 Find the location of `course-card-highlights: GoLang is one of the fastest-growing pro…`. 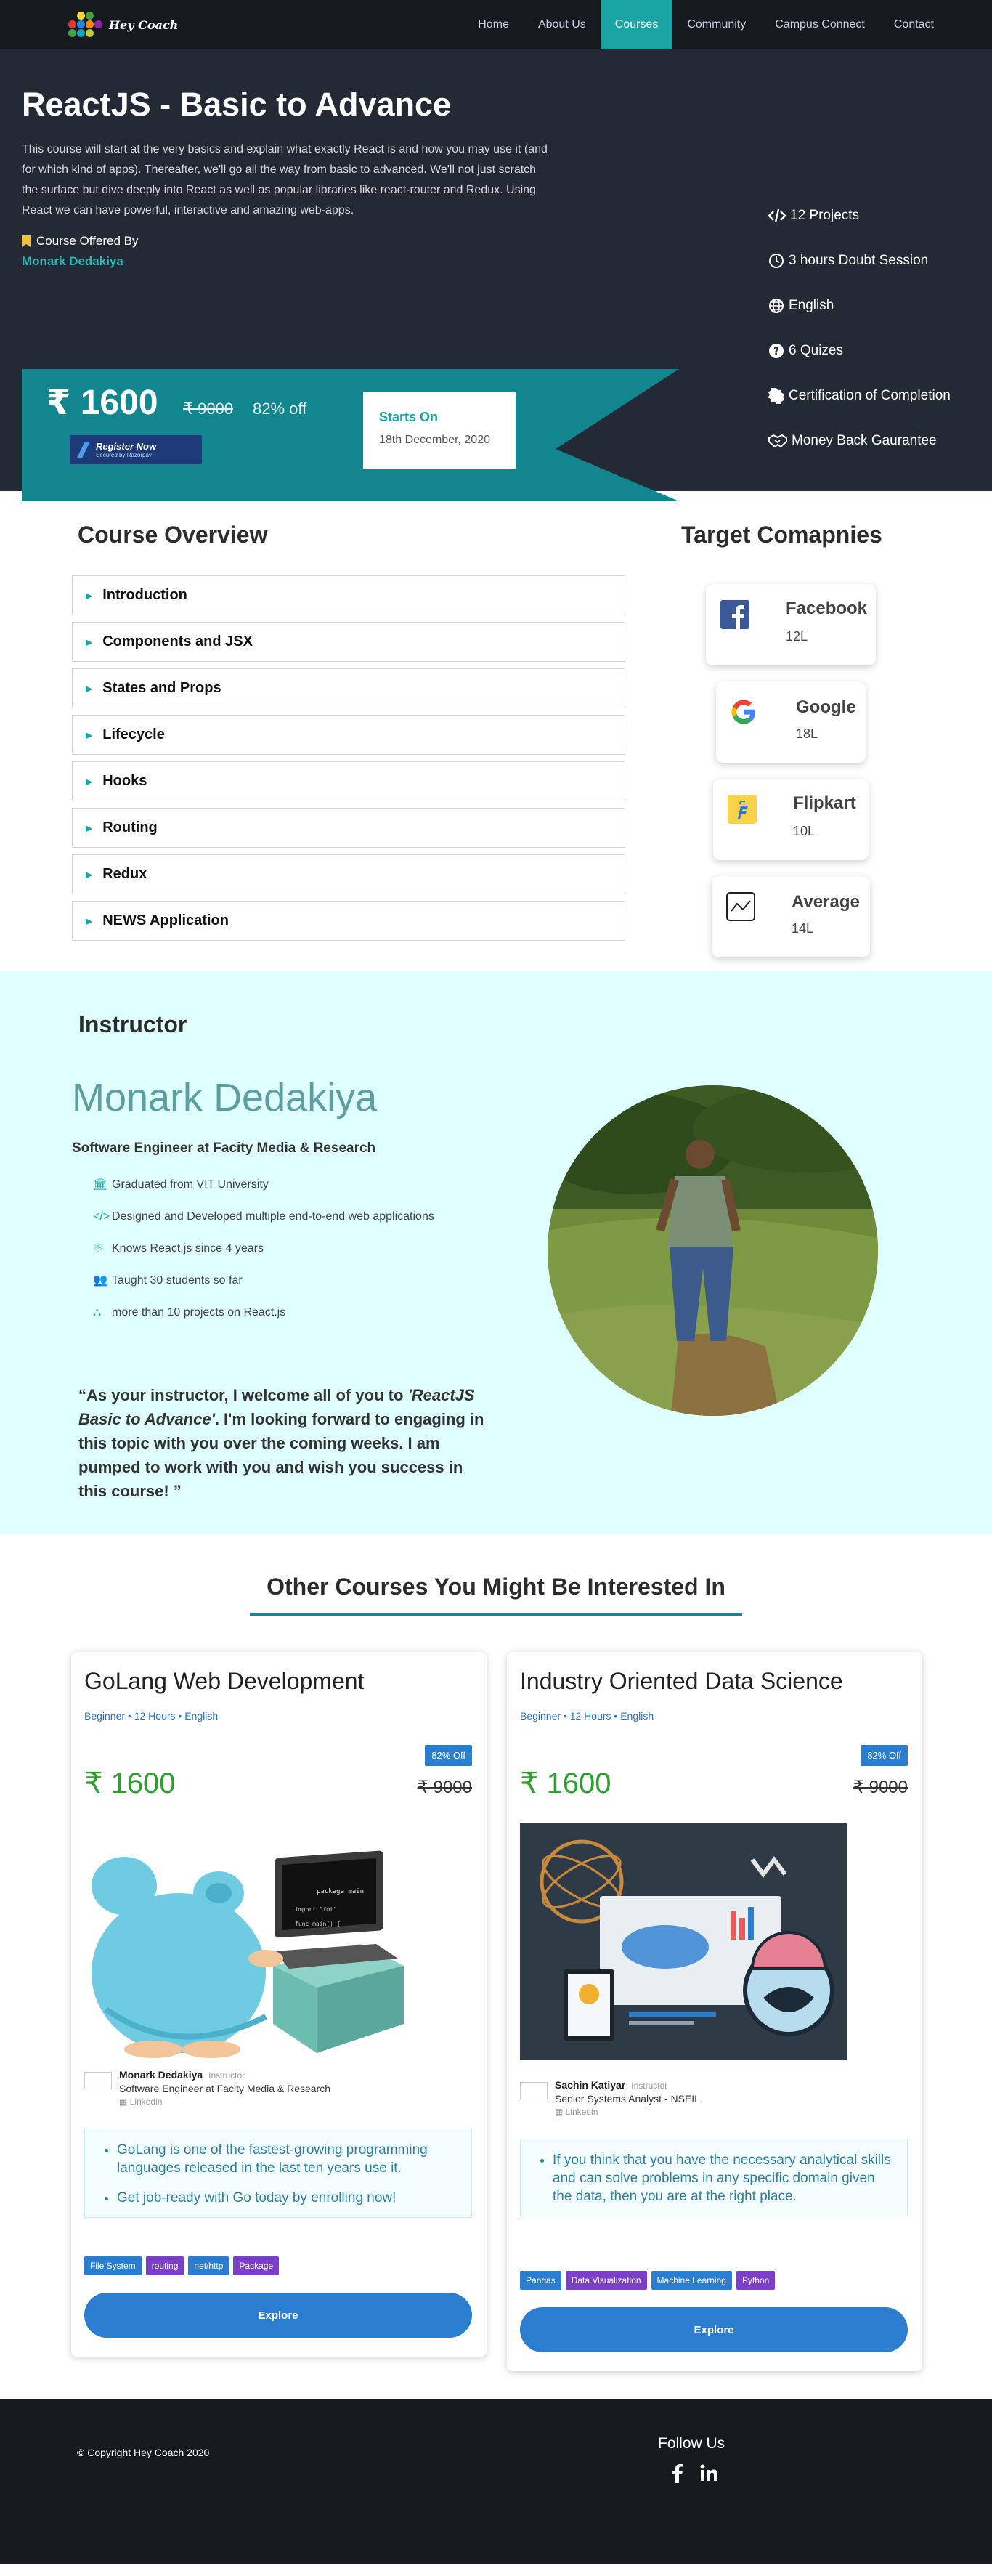

course-card-highlights: GoLang is one of the fastest-growing pro… is located at coordinates (278, 2173).